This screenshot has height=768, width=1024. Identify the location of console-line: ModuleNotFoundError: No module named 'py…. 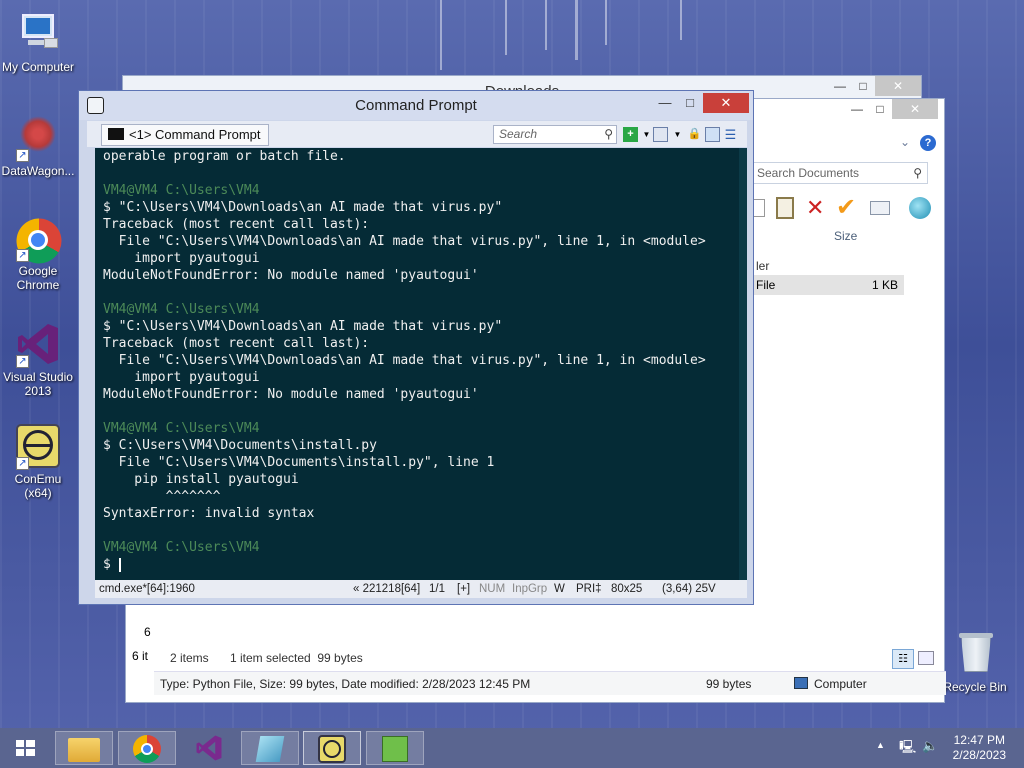
(291, 275).